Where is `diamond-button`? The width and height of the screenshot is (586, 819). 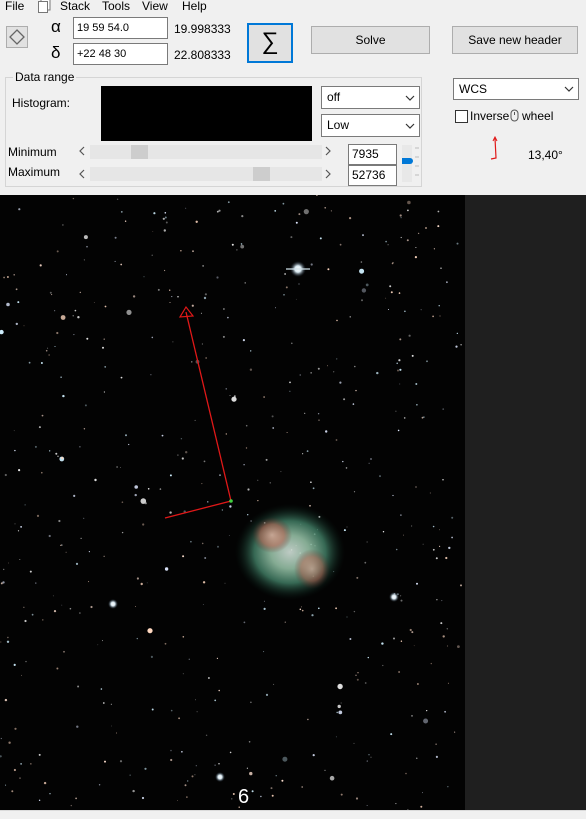
diamond-button is located at coordinates (17, 37).